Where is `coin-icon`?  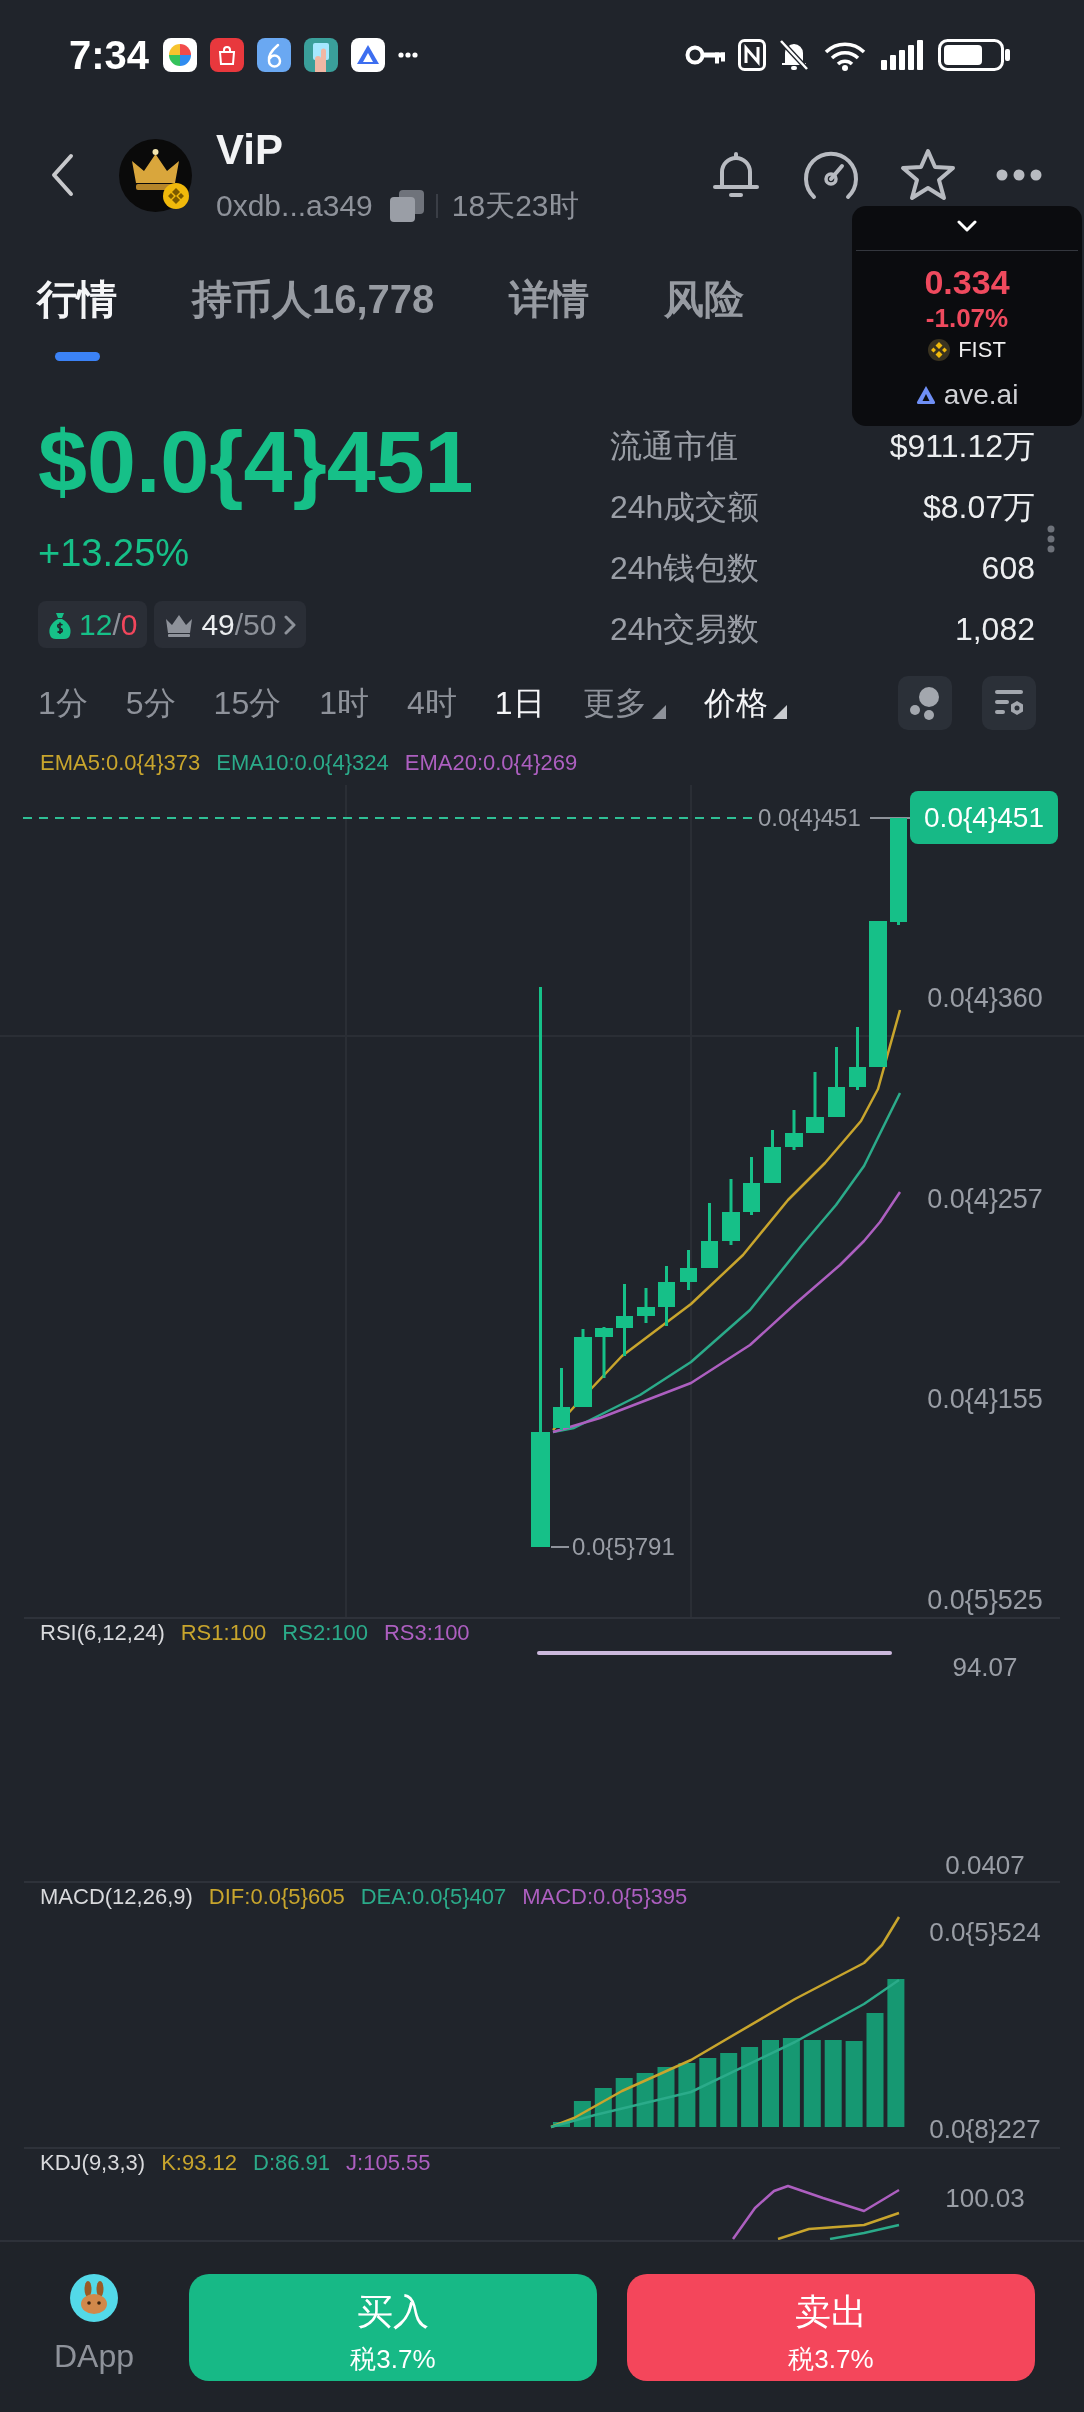 coin-icon is located at coordinates (939, 350).